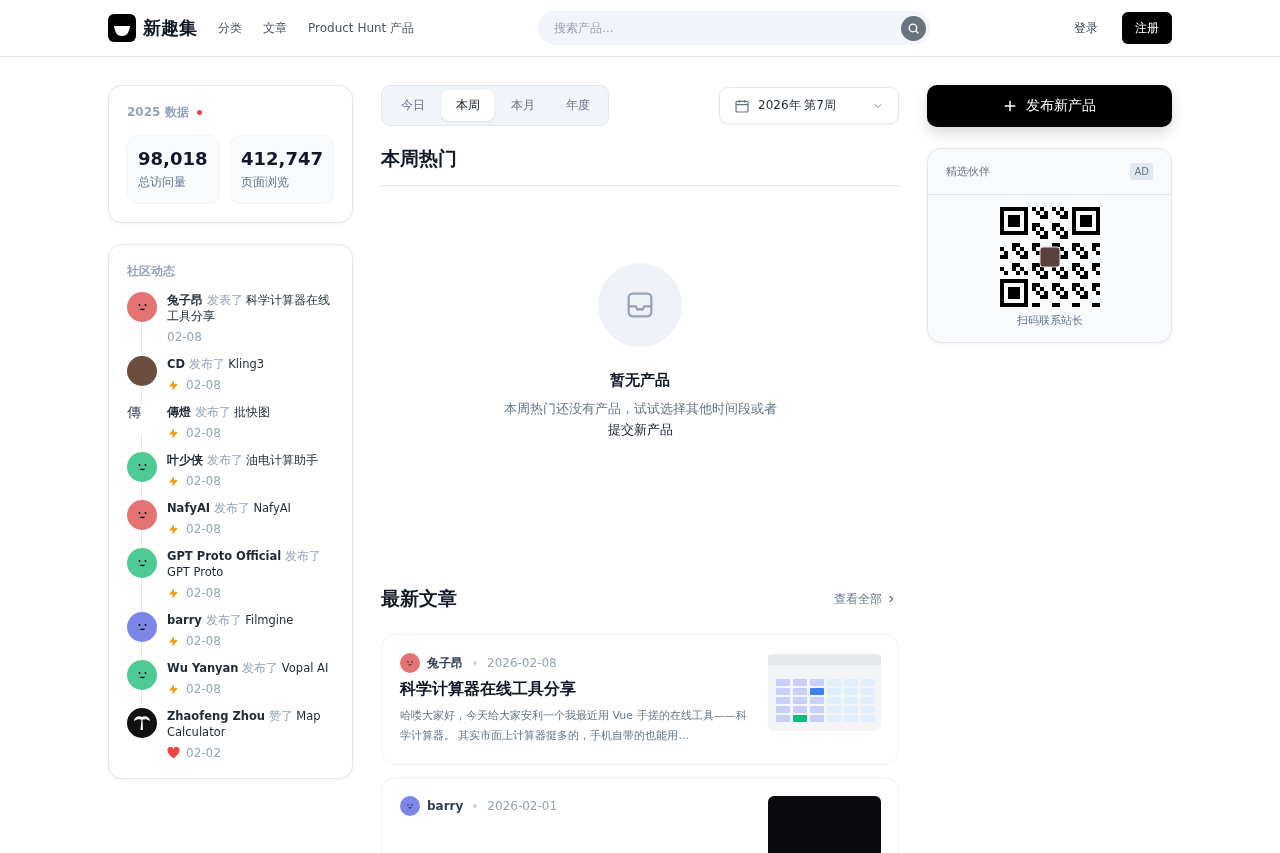 This screenshot has height=853, width=1280. I want to click on view-all-text: 查看全部, so click(858, 599).